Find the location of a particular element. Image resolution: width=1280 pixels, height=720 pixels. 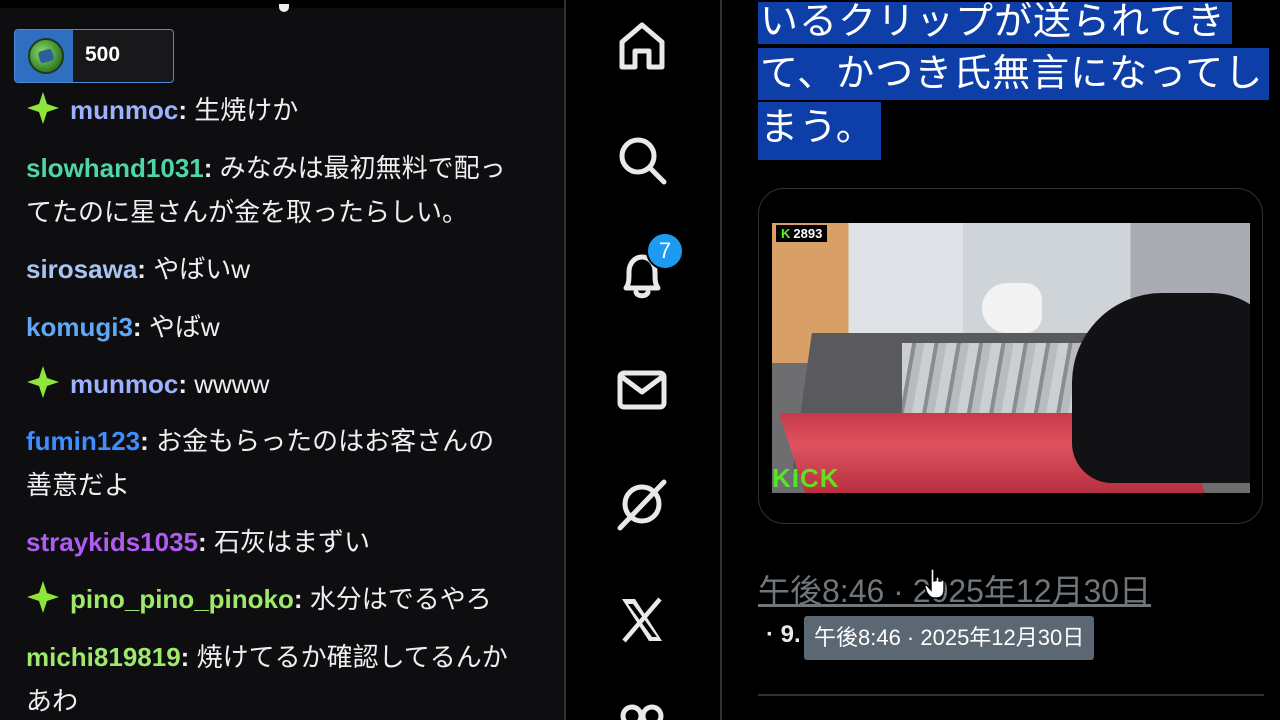

chat-text: やばいw is located at coordinates (201, 269).